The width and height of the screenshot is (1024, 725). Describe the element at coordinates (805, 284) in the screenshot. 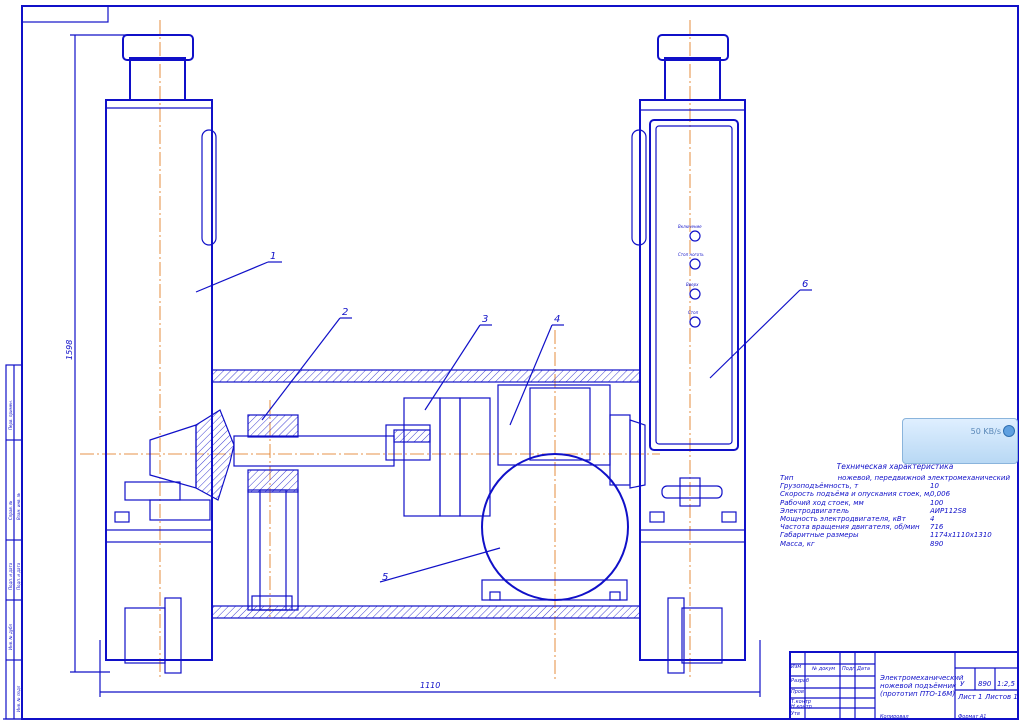

I see `callout-6: 6` at that location.